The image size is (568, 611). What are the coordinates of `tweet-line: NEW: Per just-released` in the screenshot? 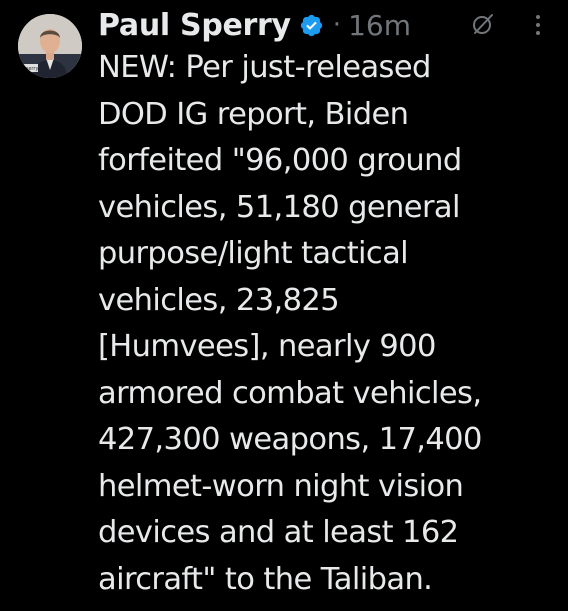 It's located at (264, 67).